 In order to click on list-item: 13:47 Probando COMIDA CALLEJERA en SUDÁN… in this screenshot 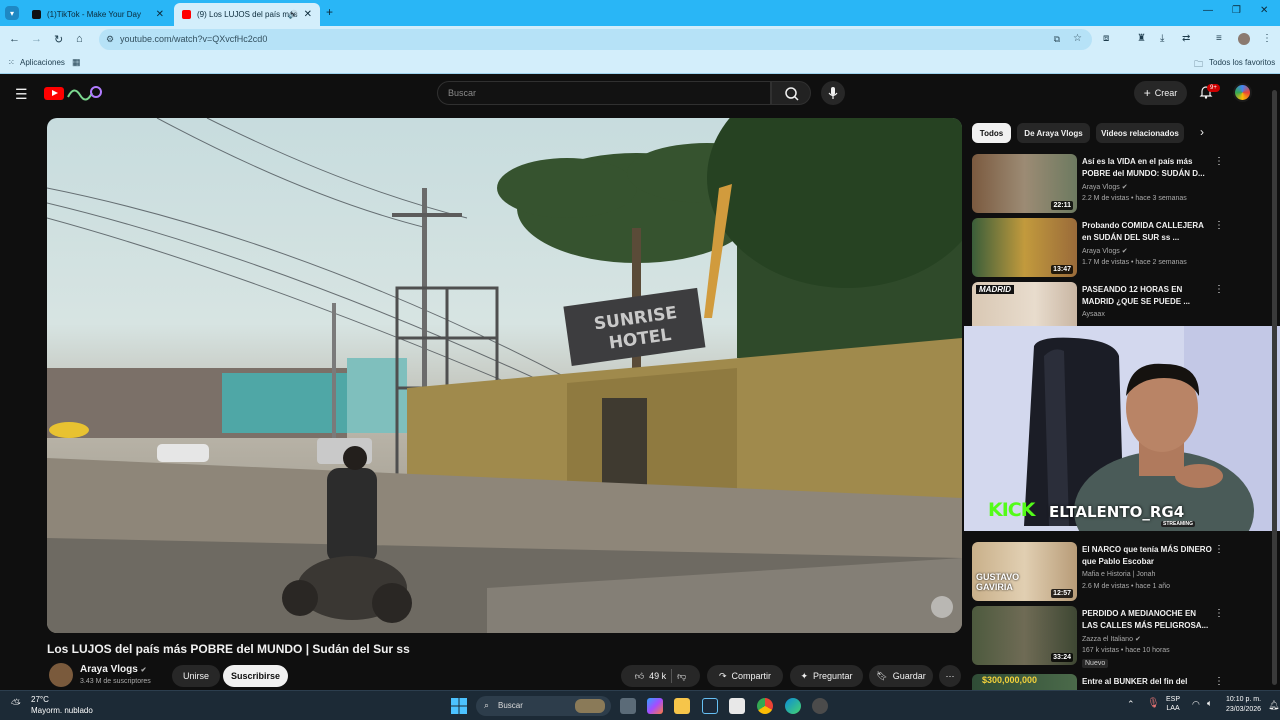, I will do `click(1101, 248)`.